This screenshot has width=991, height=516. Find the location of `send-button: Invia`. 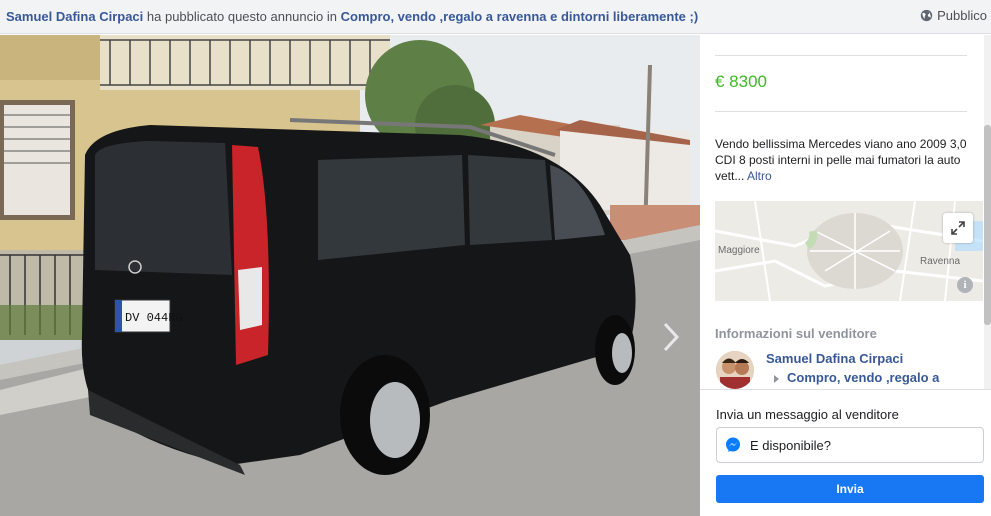

send-button: Invia is located at coordinates (850, 489).